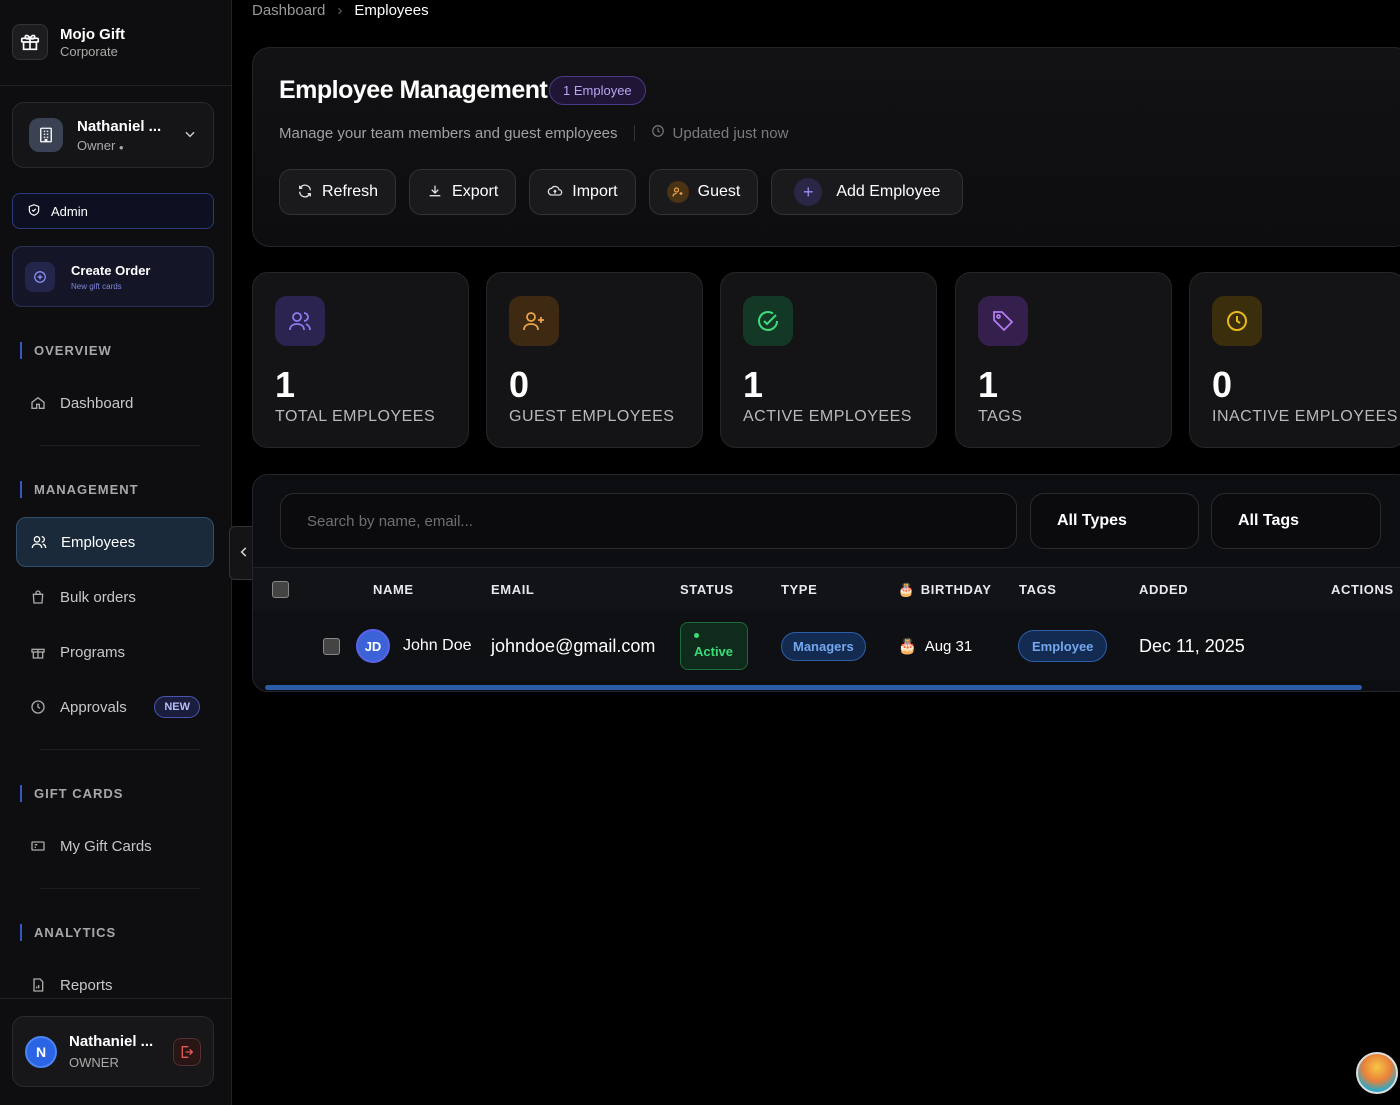 The image size is (1400, 1105). I want to click on column-status: STATUS, so click(707, 589).